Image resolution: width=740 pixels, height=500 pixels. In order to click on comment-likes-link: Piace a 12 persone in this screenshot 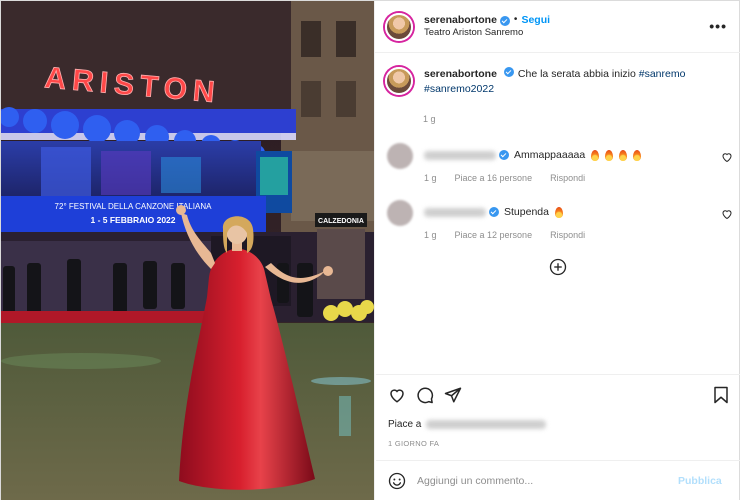, I will do `click(494, 235)`.